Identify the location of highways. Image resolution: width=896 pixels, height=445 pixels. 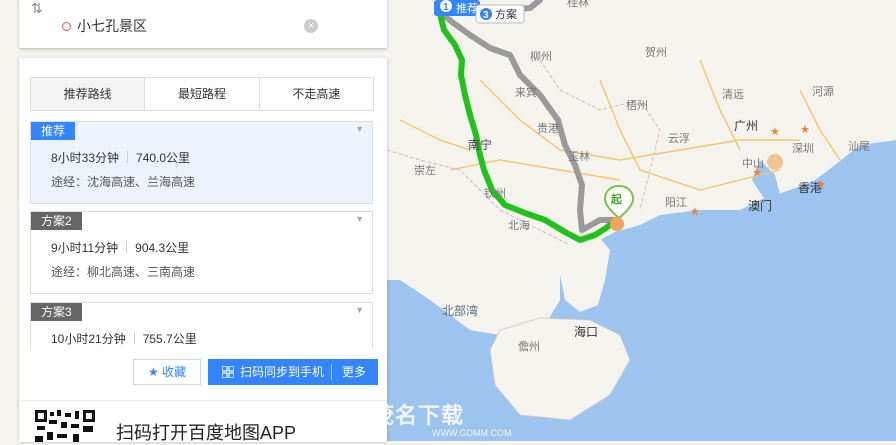
(620, 125).